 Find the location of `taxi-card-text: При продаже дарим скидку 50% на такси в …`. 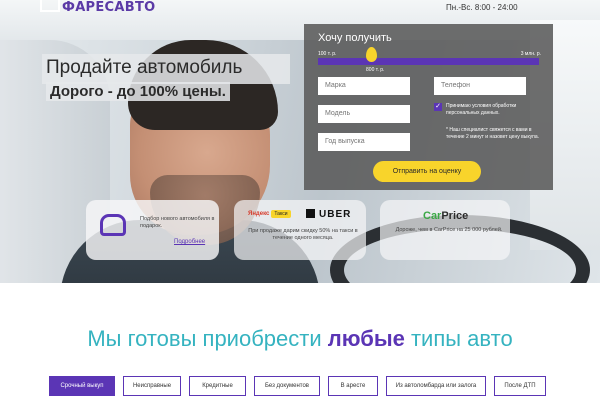

taxi-card-text: При продаже дарим скидку 50% на такси в … is located at coordinates (303, 234).